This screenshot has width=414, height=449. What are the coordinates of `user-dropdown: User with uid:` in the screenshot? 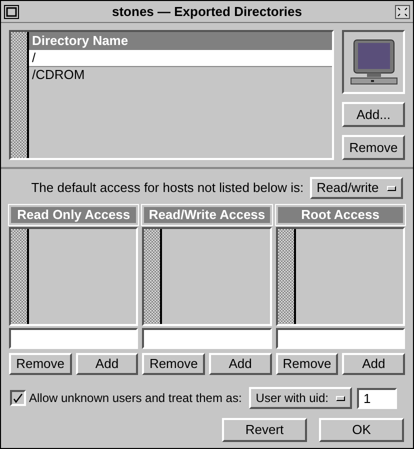 It's located at (300, 398).